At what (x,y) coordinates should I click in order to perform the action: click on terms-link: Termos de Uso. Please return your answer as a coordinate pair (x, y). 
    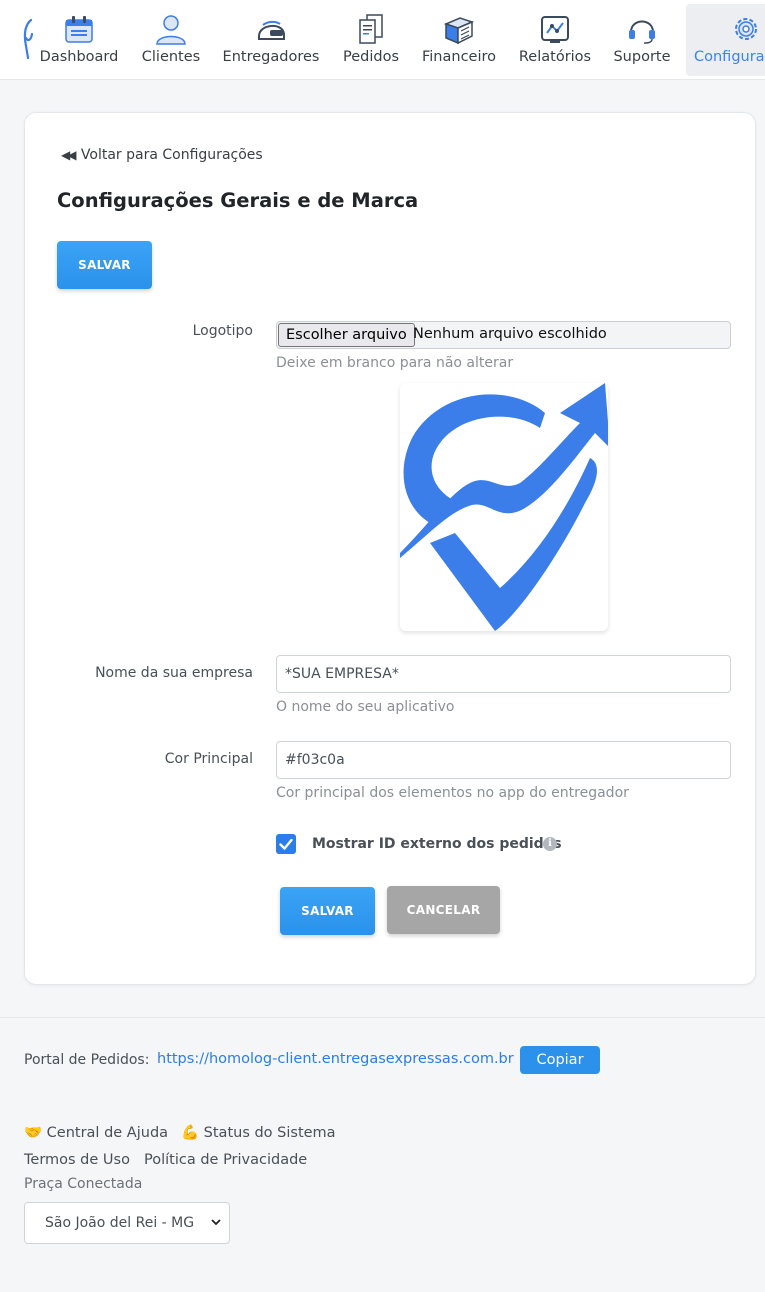
    Looking at the image, I should click on (77, 1160).